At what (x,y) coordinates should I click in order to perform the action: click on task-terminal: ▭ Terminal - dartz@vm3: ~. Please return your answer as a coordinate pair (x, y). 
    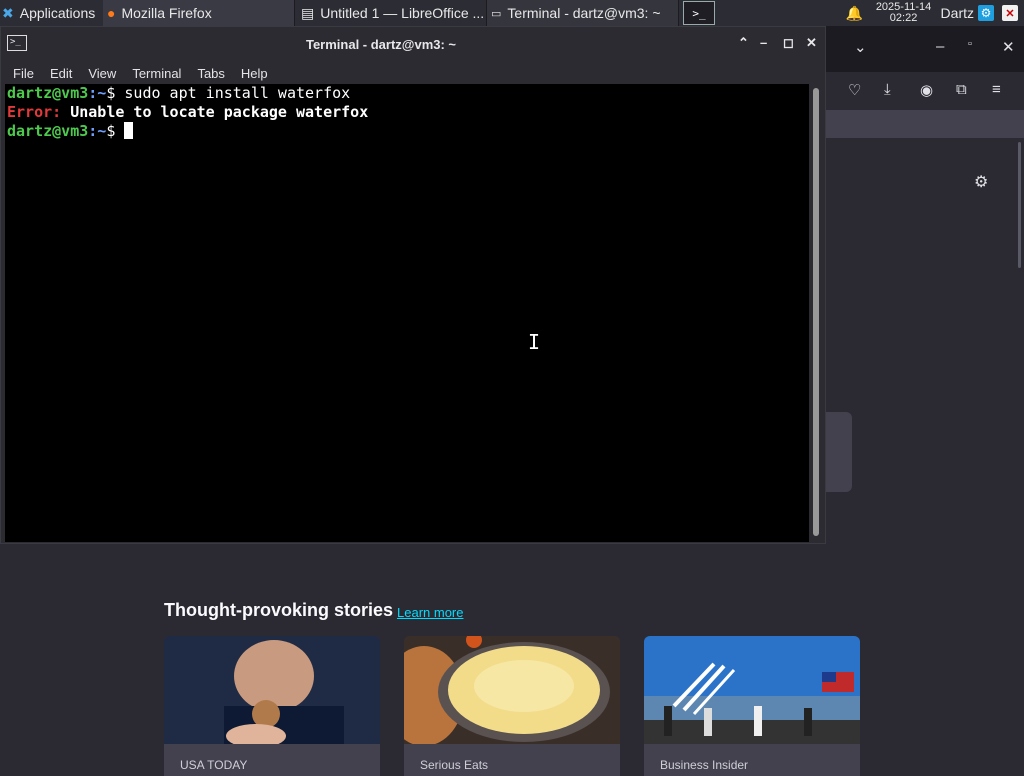
    Looking at the image, I should click on (583, 13).